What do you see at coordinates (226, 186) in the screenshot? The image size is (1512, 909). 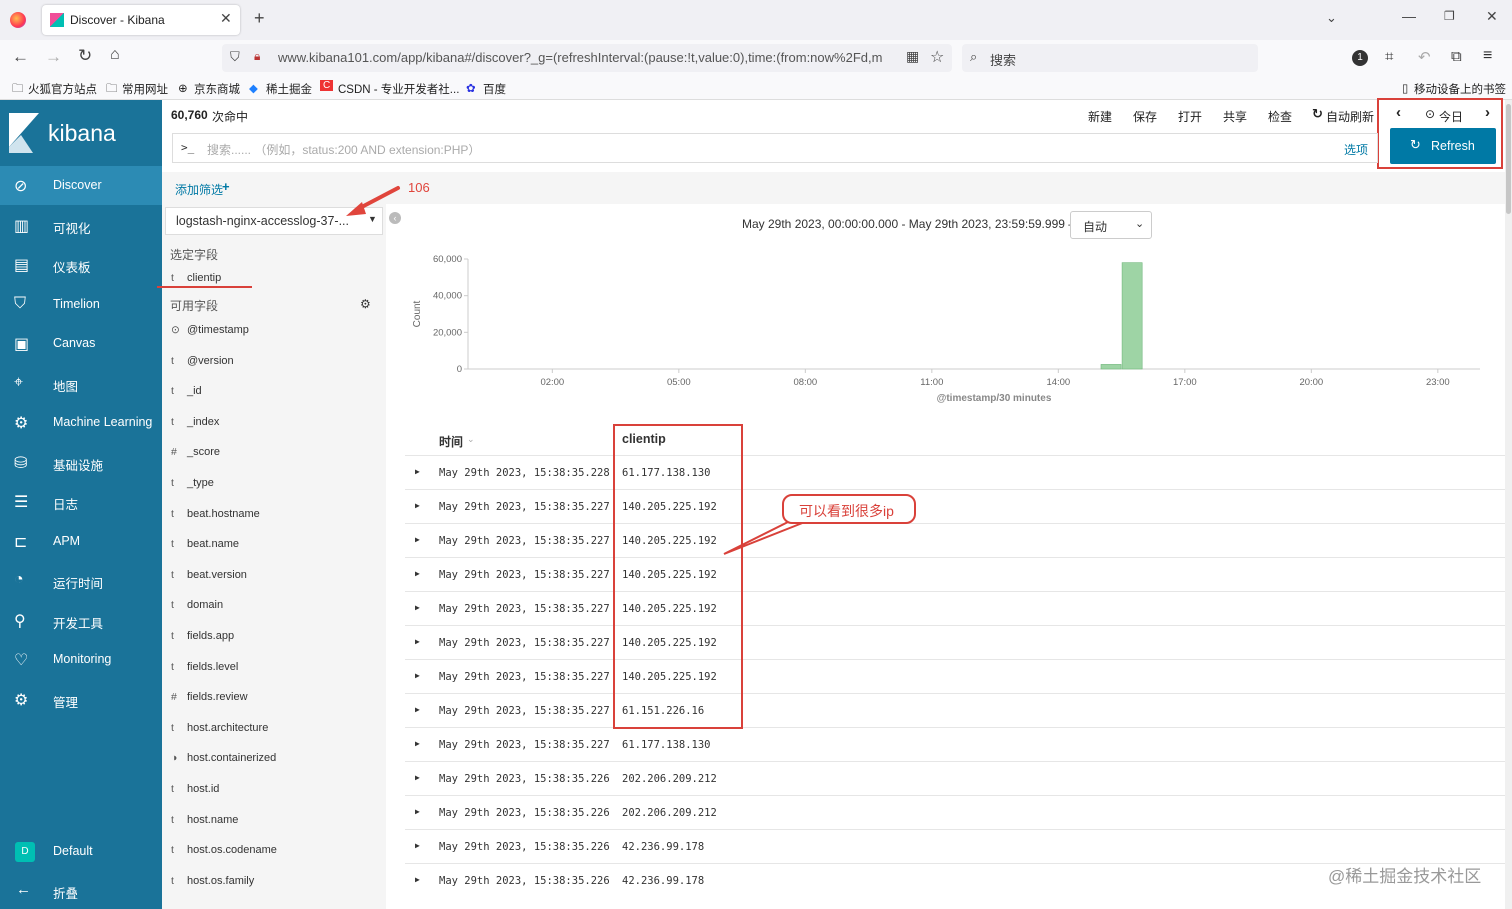 I see `plus-icon: +` at bounding box center [226, 186].